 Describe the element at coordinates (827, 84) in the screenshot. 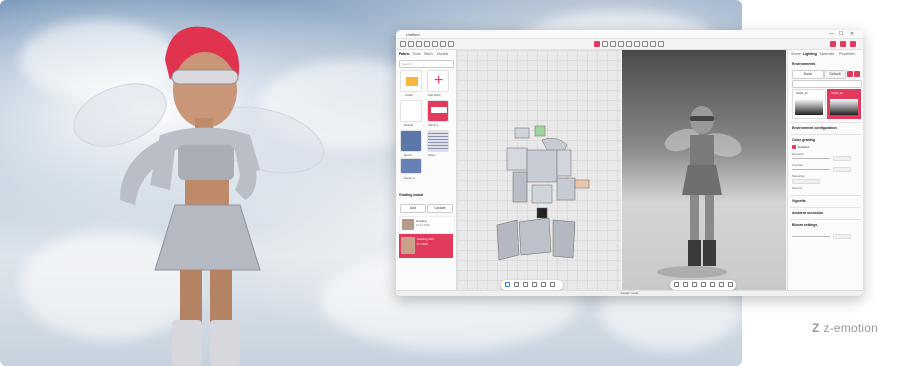

I see `env-search-input` at that location.